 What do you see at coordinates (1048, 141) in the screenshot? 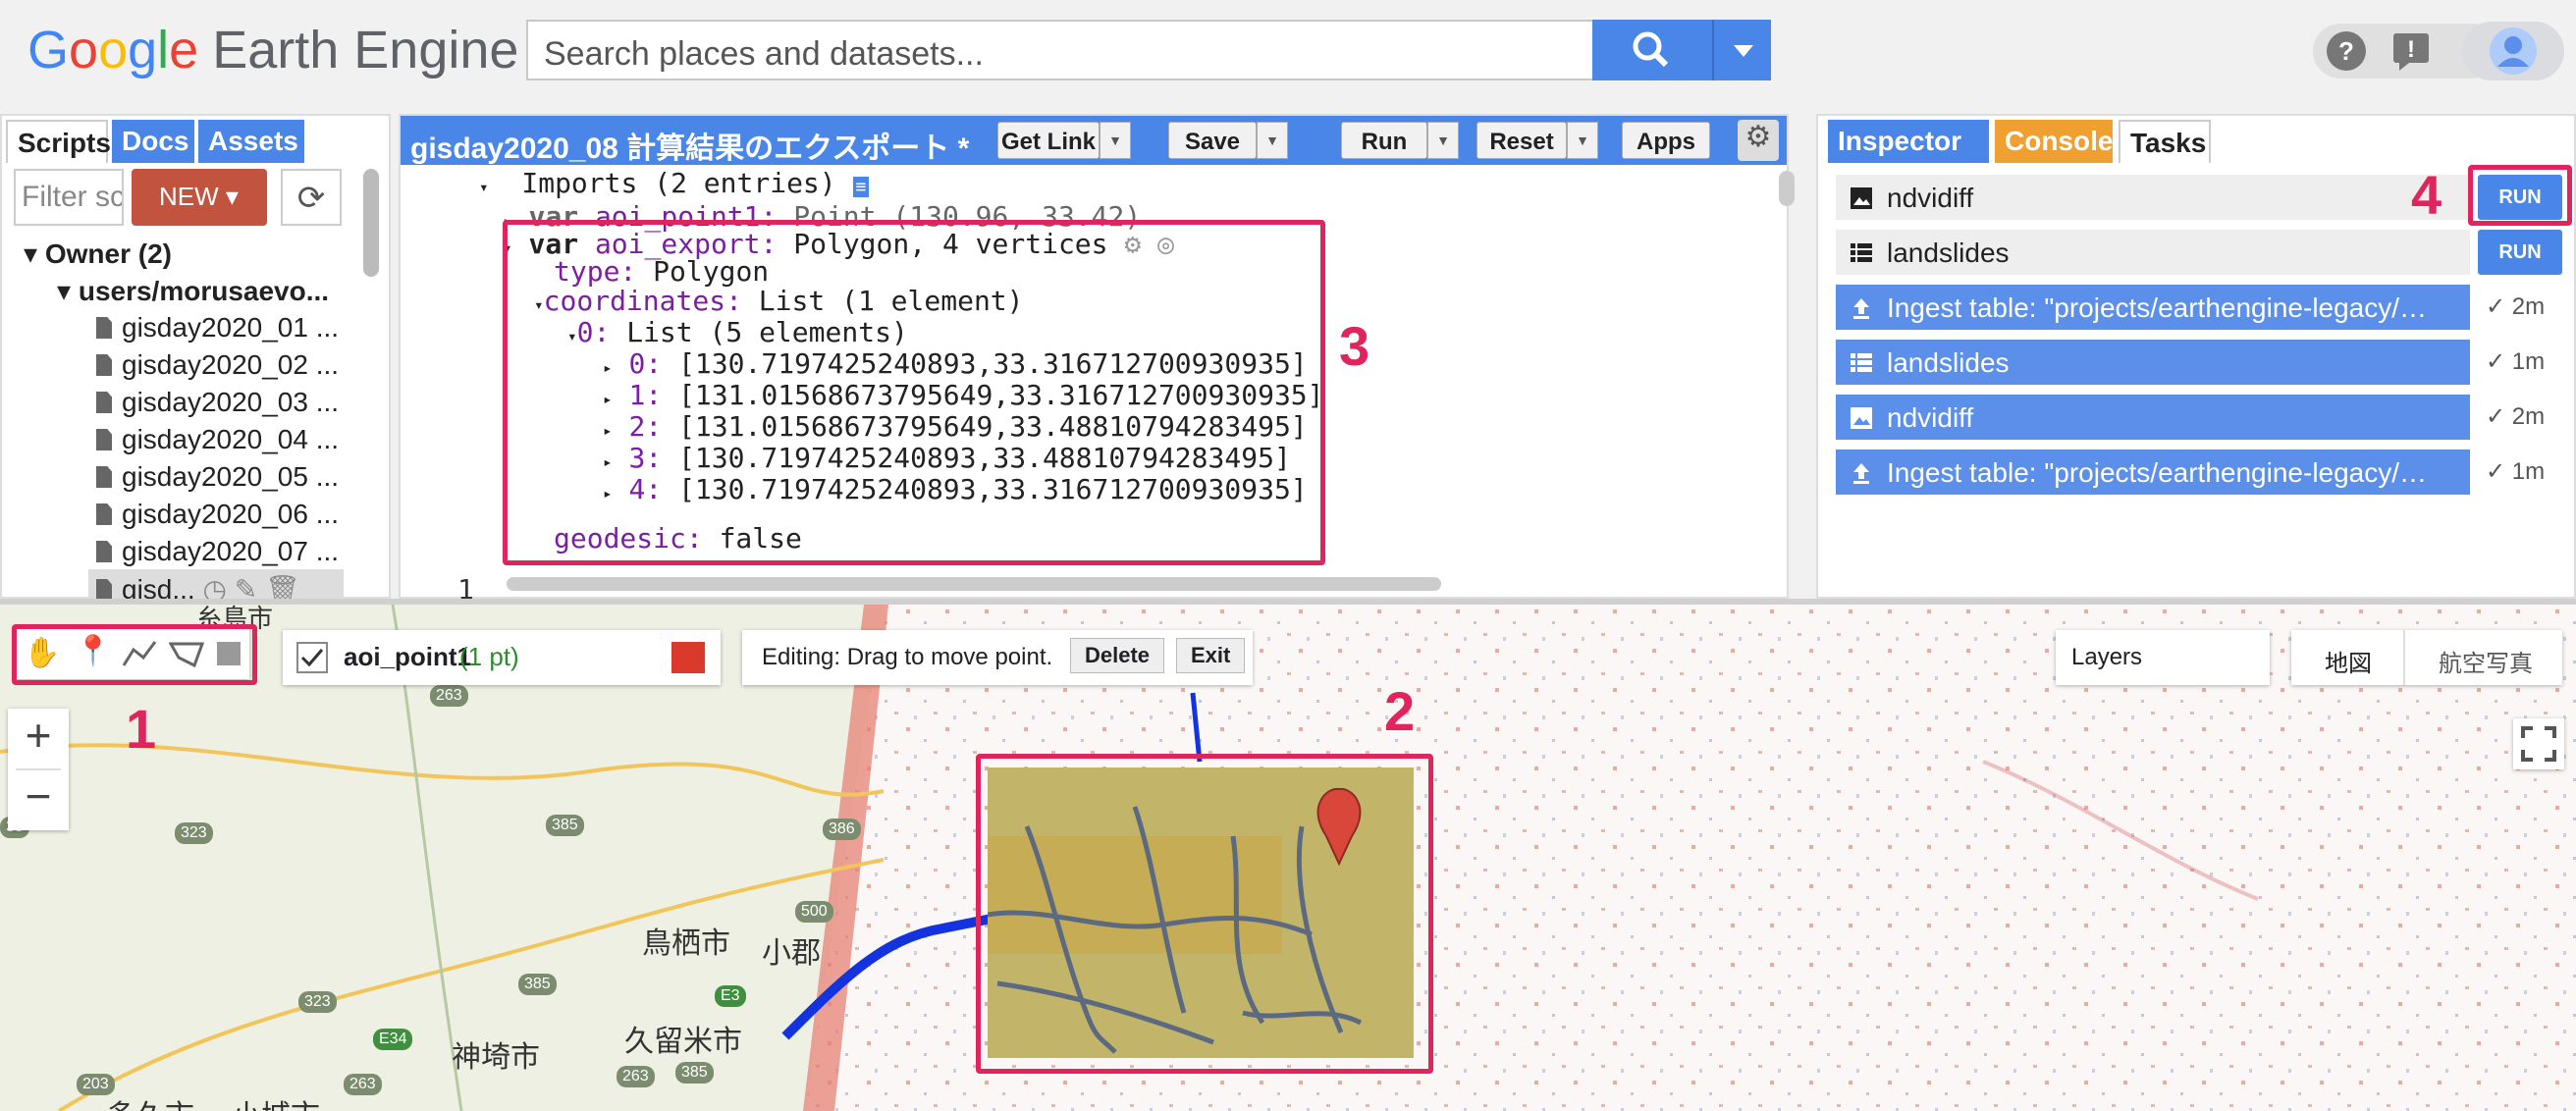
I see `get-link-button: Get Link` at bounding box center [1048, 141].